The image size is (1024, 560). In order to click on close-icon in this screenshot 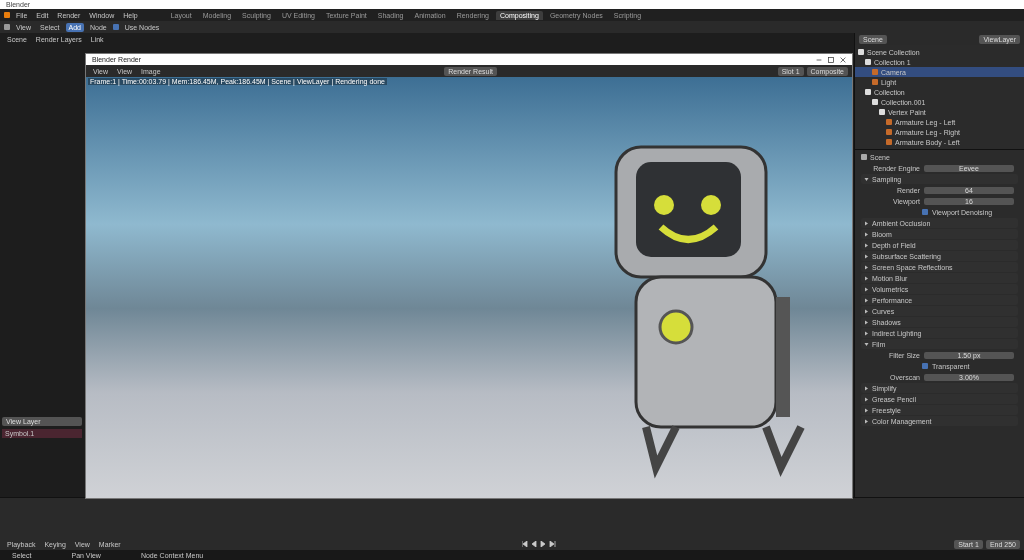, I will do `click(843, 59)`.